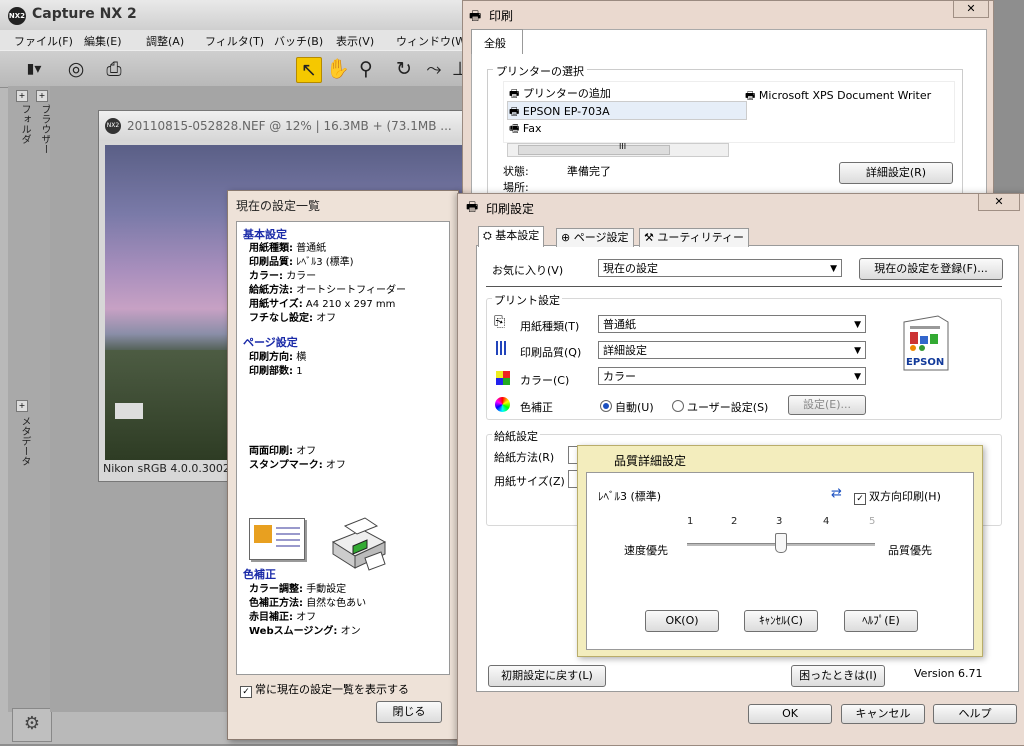 The width and height of the screenshot is (1024, 746). I want to click on color-grid-icon, so click(503, 378).